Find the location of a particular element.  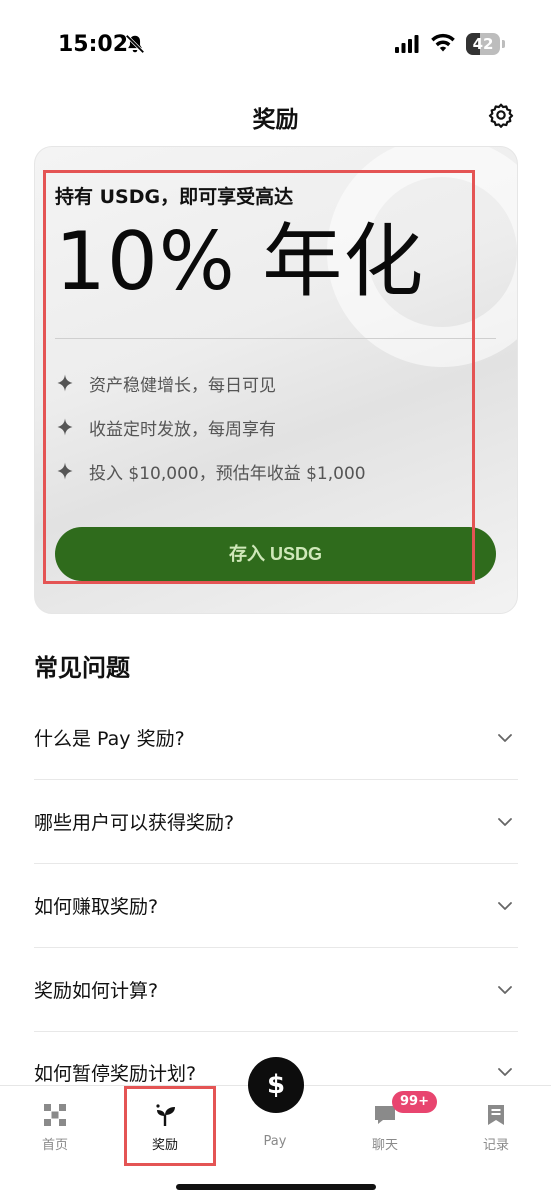

gear-icon is located at coordinates (501, 115).